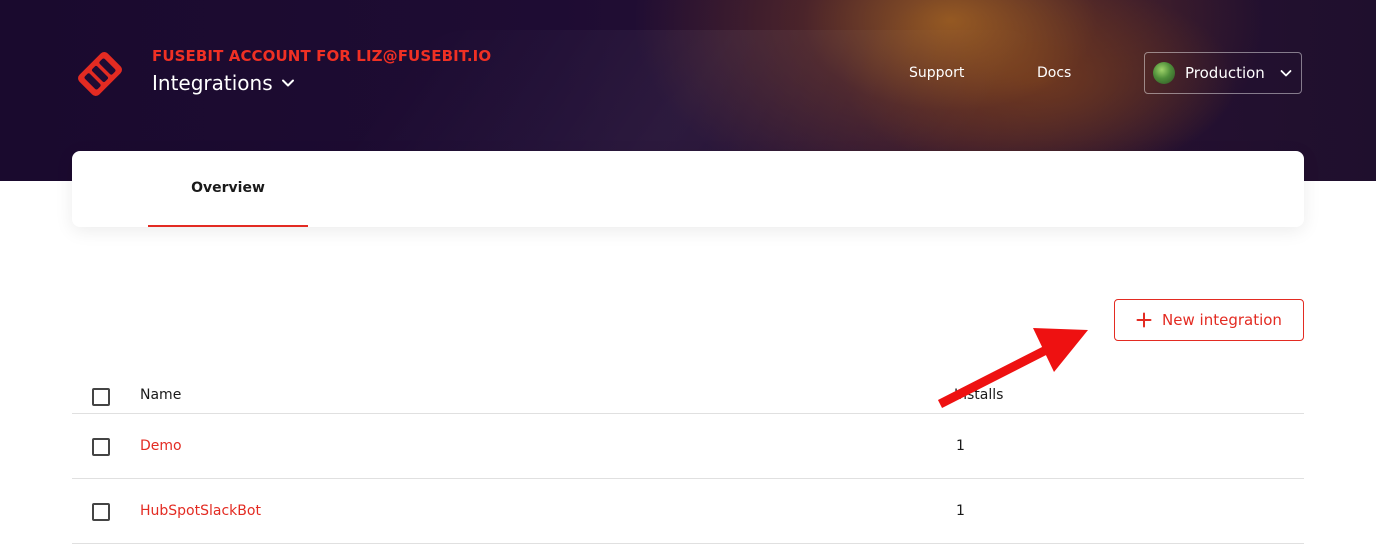 Image resolution: width=1376 pixels, height=550 pixels. I want to click on integrations-dropdown: Integrations, so click(223, 83).